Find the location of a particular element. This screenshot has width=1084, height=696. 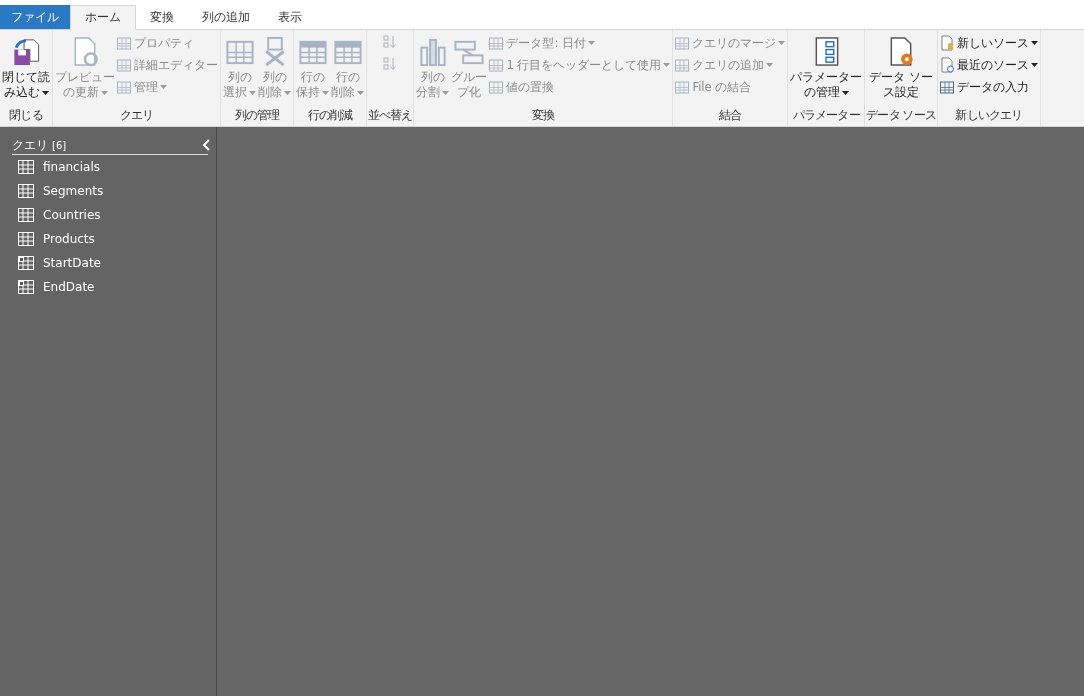

clock-page-icon is located at coordinates (946, 65).